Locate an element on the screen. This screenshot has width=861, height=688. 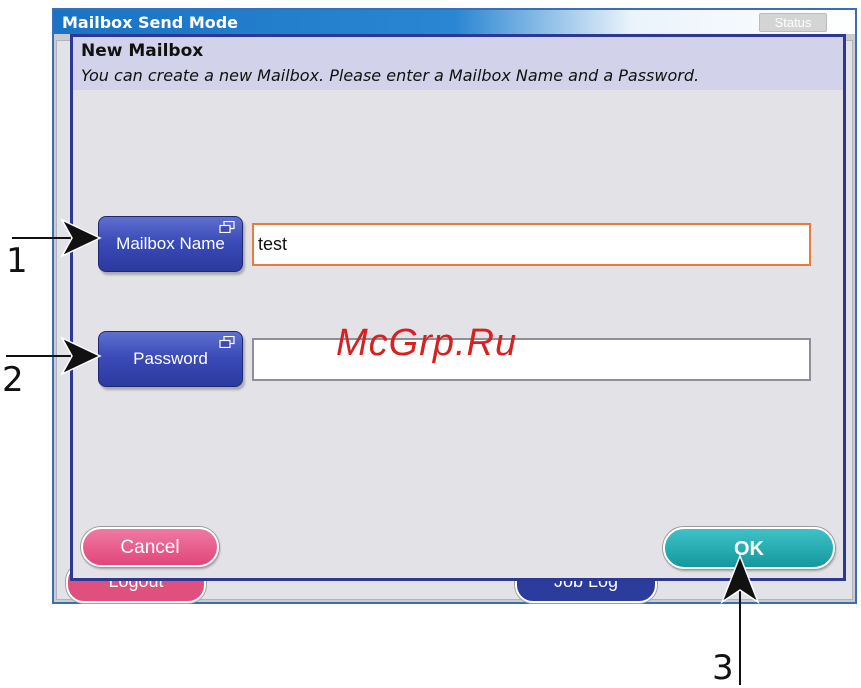
callout-number-2: 2 is located at coordinates (13, 380).